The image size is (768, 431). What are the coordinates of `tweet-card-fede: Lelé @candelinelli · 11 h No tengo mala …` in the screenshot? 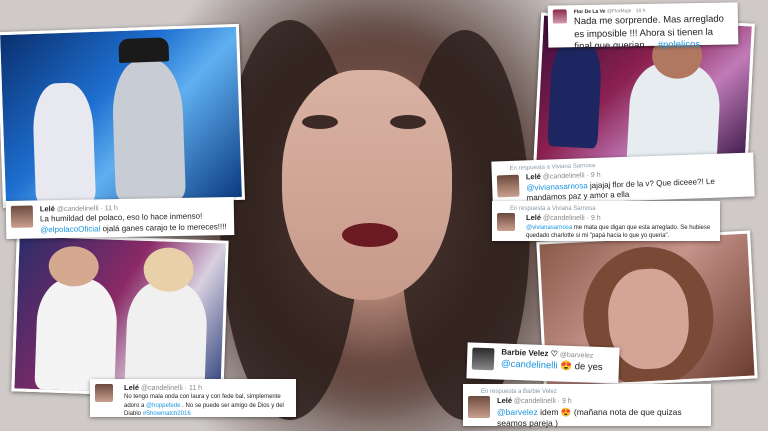 It's located at (193, 398).